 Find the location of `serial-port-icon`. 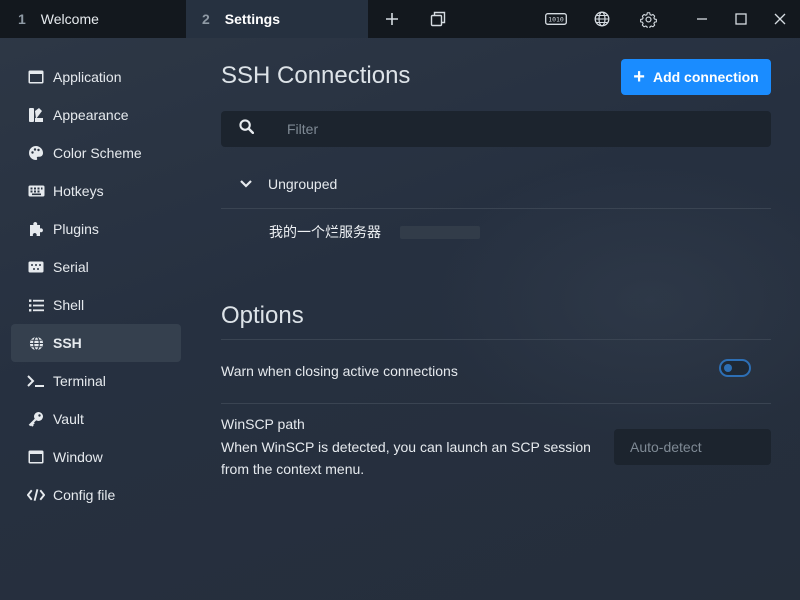

serial-port-icon is located at coordinates (36, 267).